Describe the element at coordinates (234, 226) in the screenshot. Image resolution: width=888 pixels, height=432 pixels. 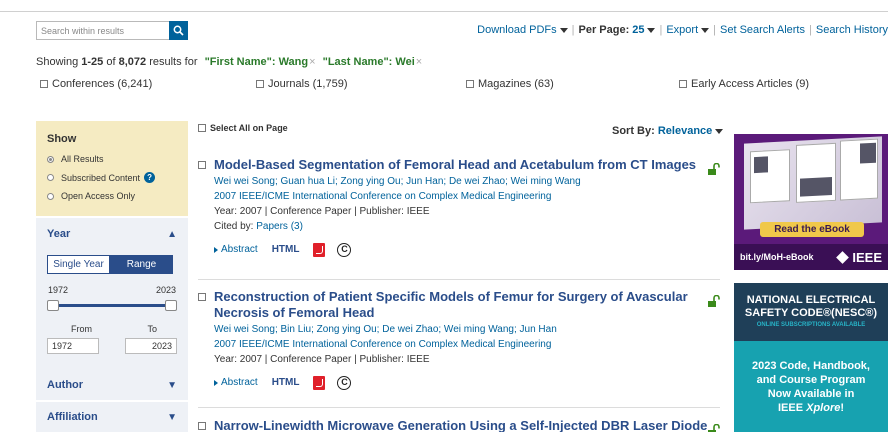
I see `cited-by-label: Cited by:` at that location.